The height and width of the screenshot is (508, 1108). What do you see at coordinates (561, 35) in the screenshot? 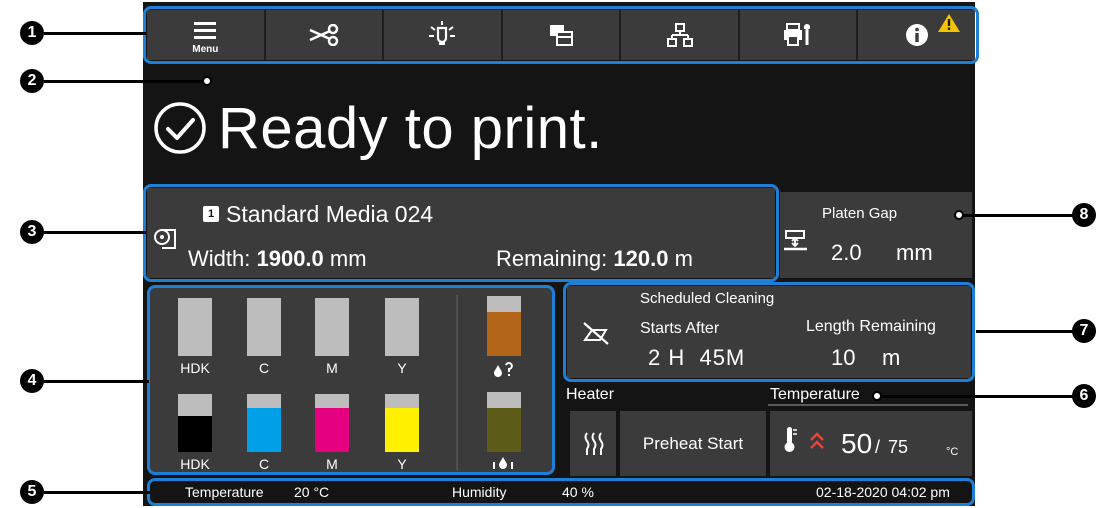
I see `toolbar-highlight` at bounding box center [561, 35].